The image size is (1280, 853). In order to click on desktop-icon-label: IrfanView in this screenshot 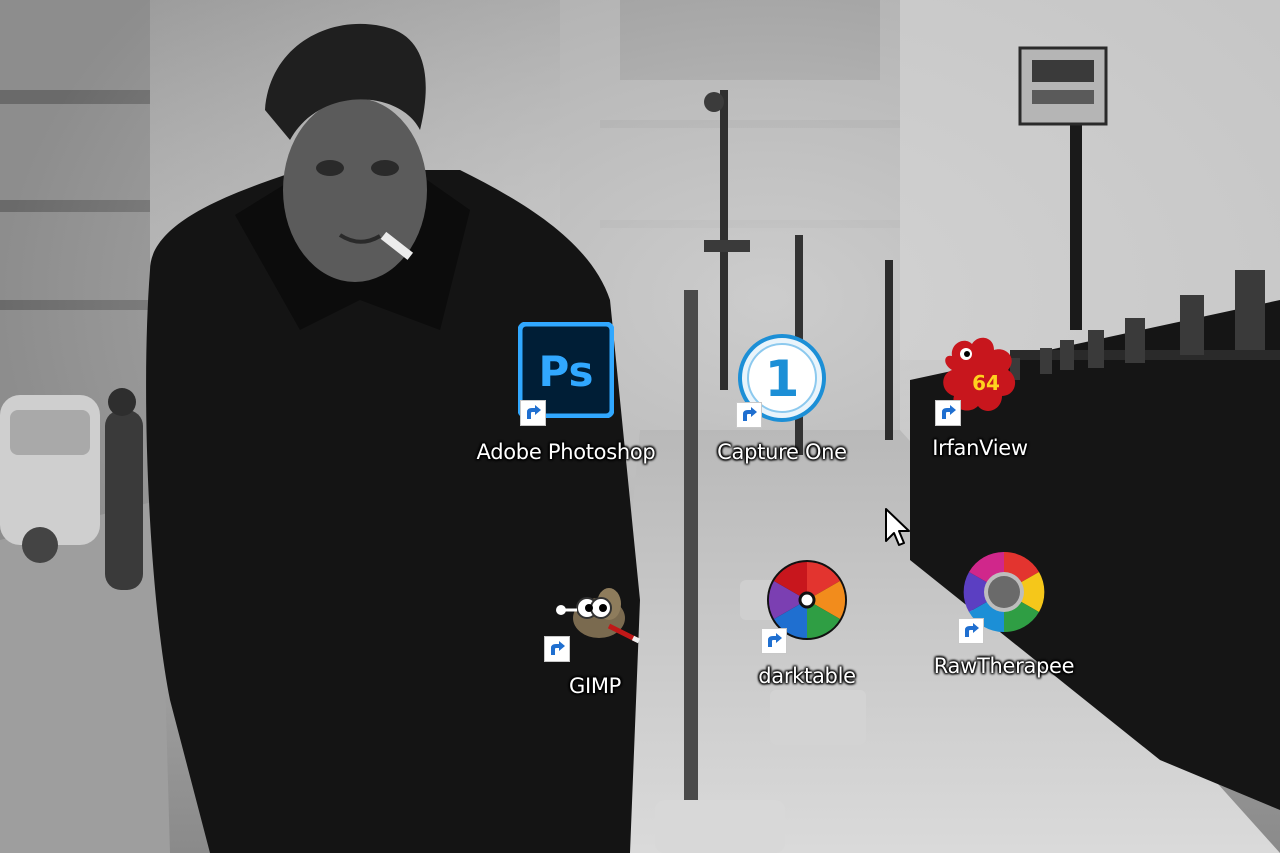, I will do `click(980, 448)`.